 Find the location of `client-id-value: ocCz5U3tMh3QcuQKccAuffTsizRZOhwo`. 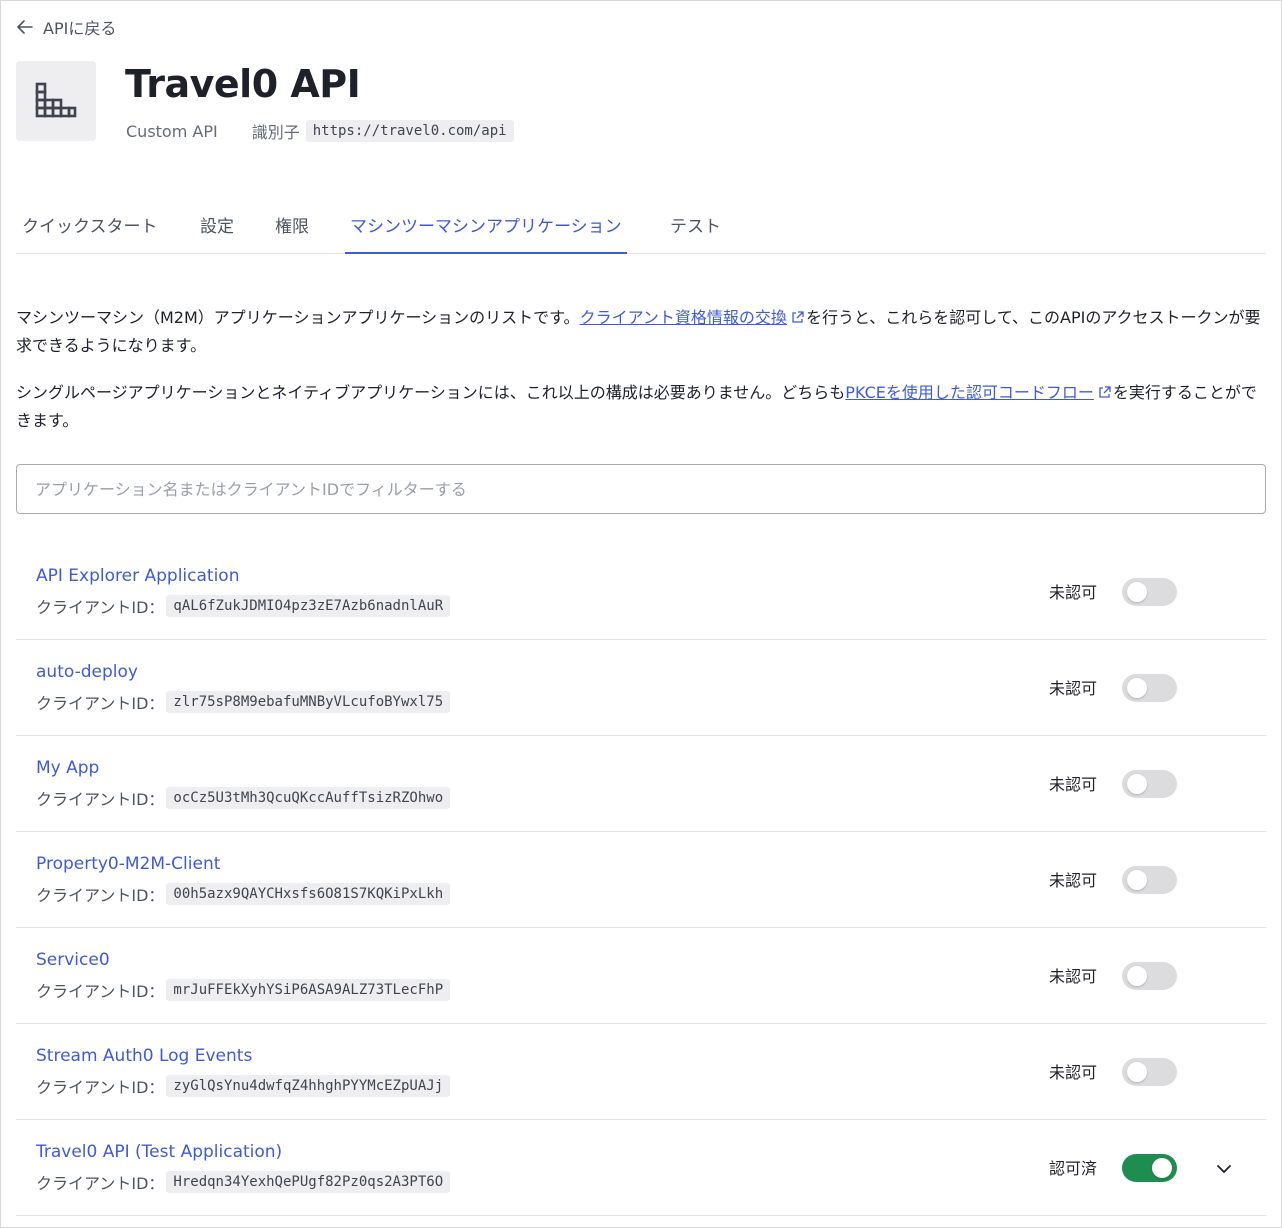

client-id-value: ocCz5U3tMh3QcuQKccAuffTsizRZOhwo is located at coordinates (308, 798).